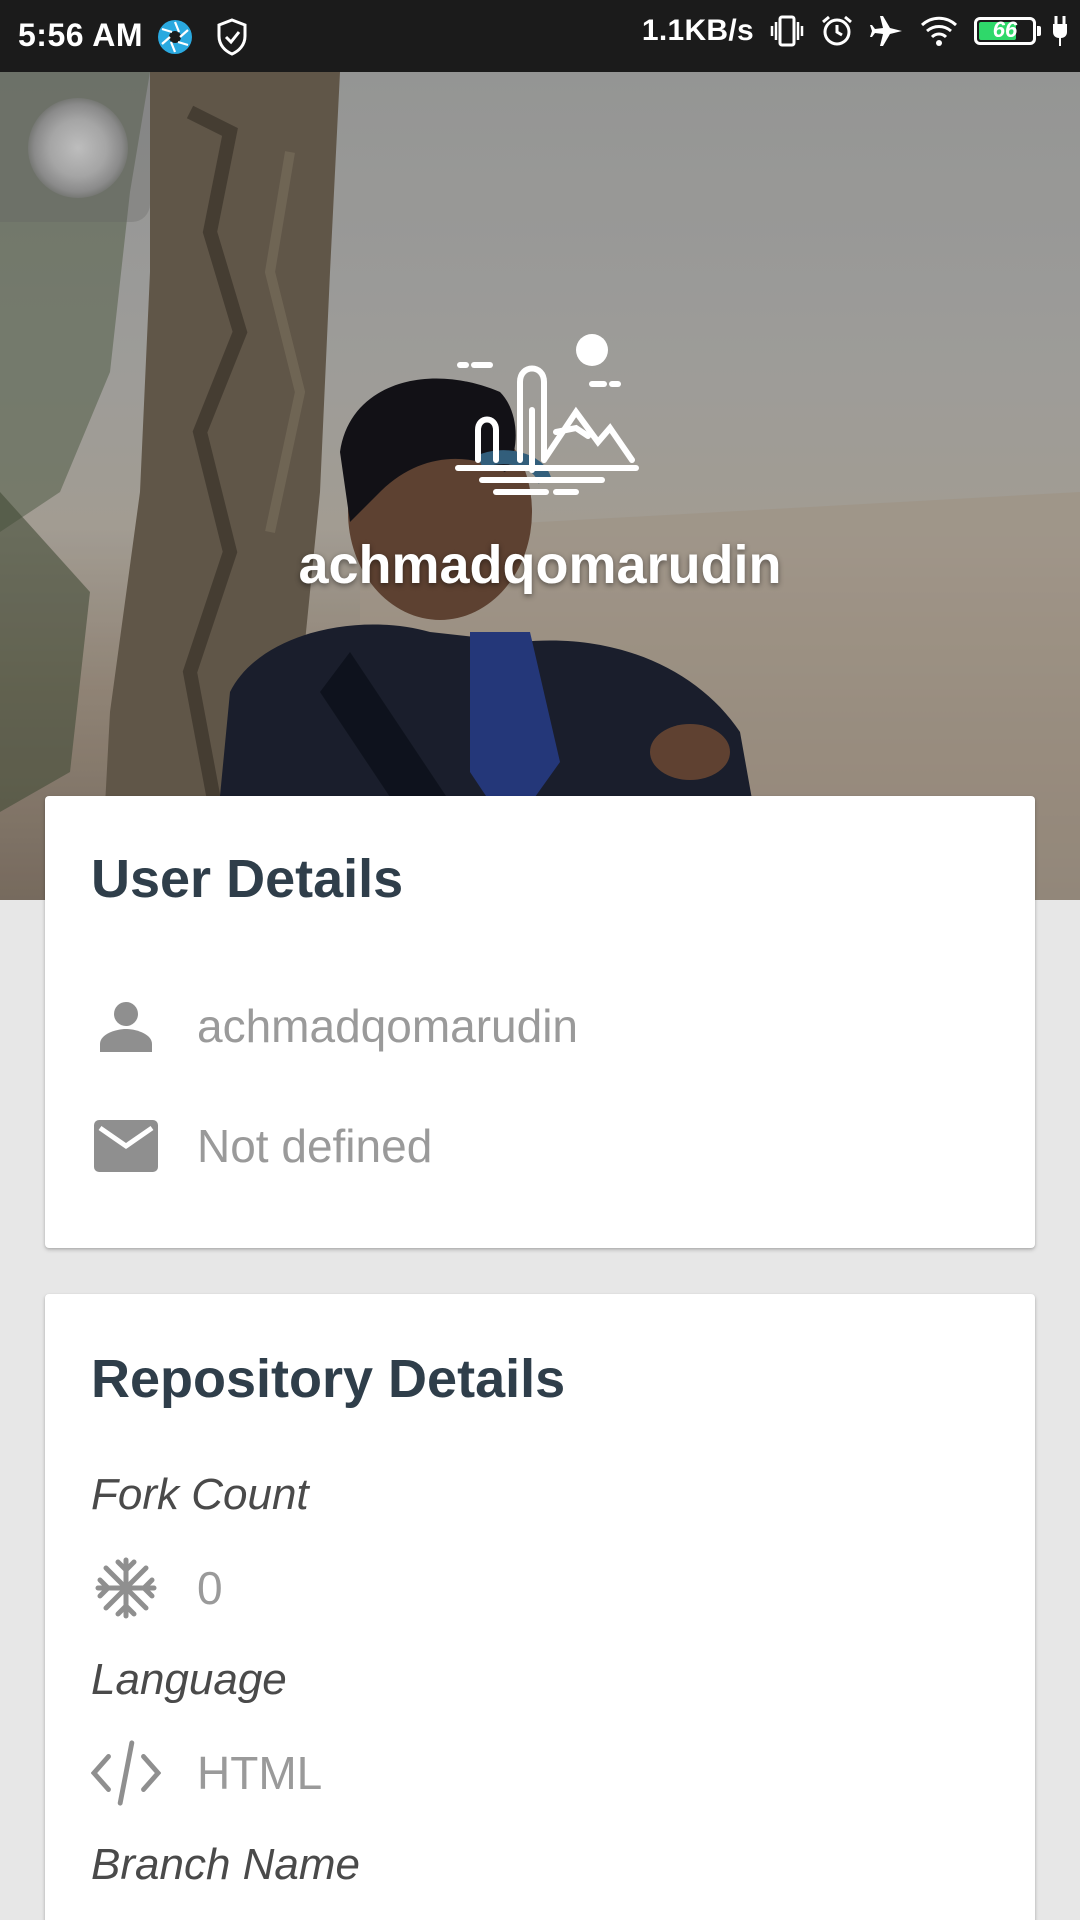  What do you see at coordinates (210, 1588) in the screenshot?
I see `fork-count-value: 0` at bounding box center [210, 1588].